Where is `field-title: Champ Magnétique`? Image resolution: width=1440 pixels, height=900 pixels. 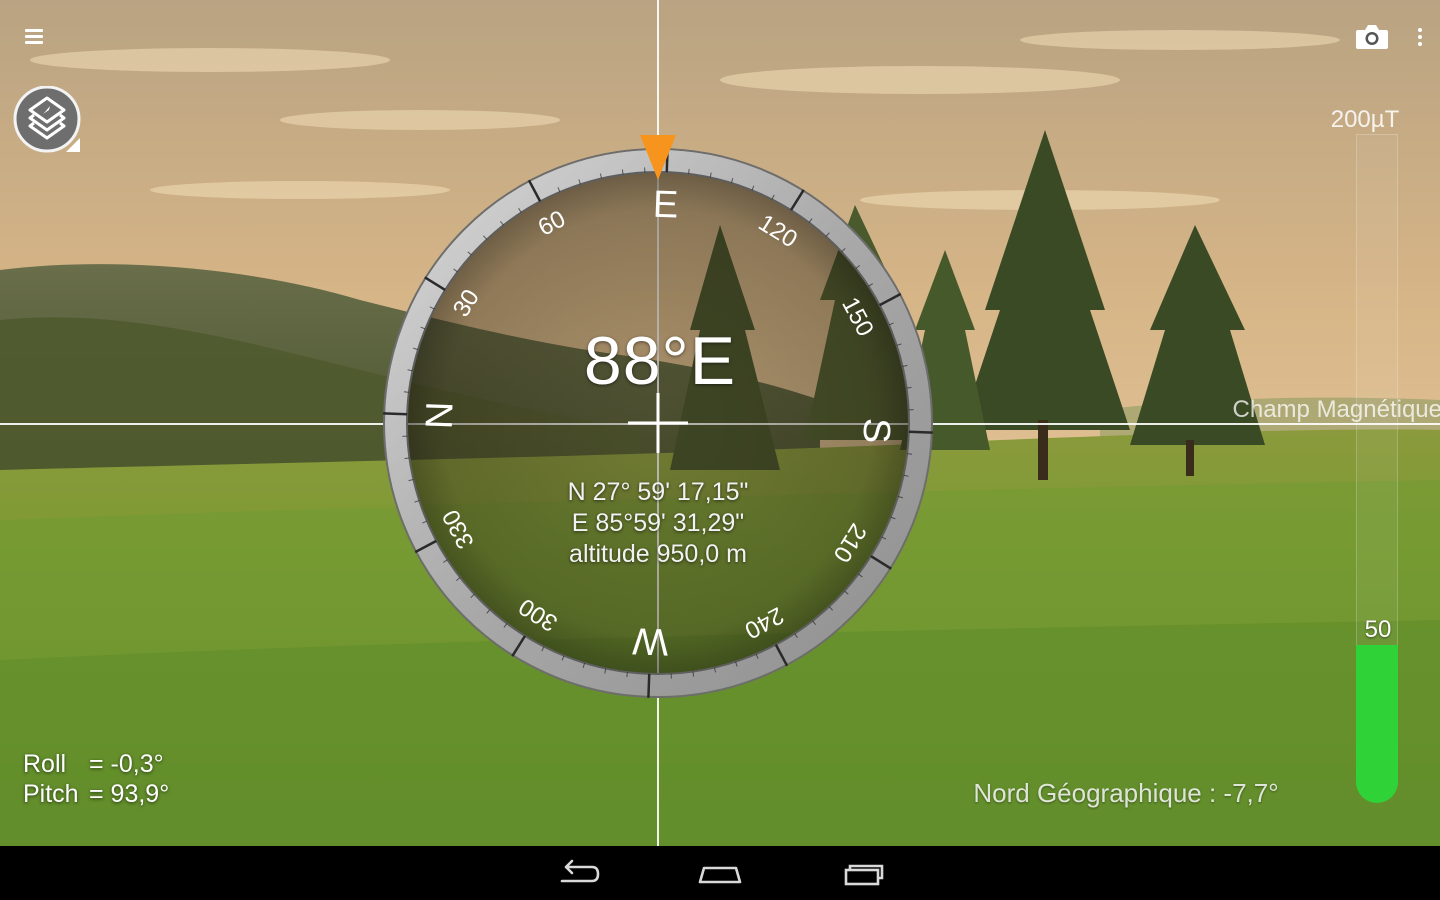
field-title: Champ Magnétique is located at coordinates (1336, 409).